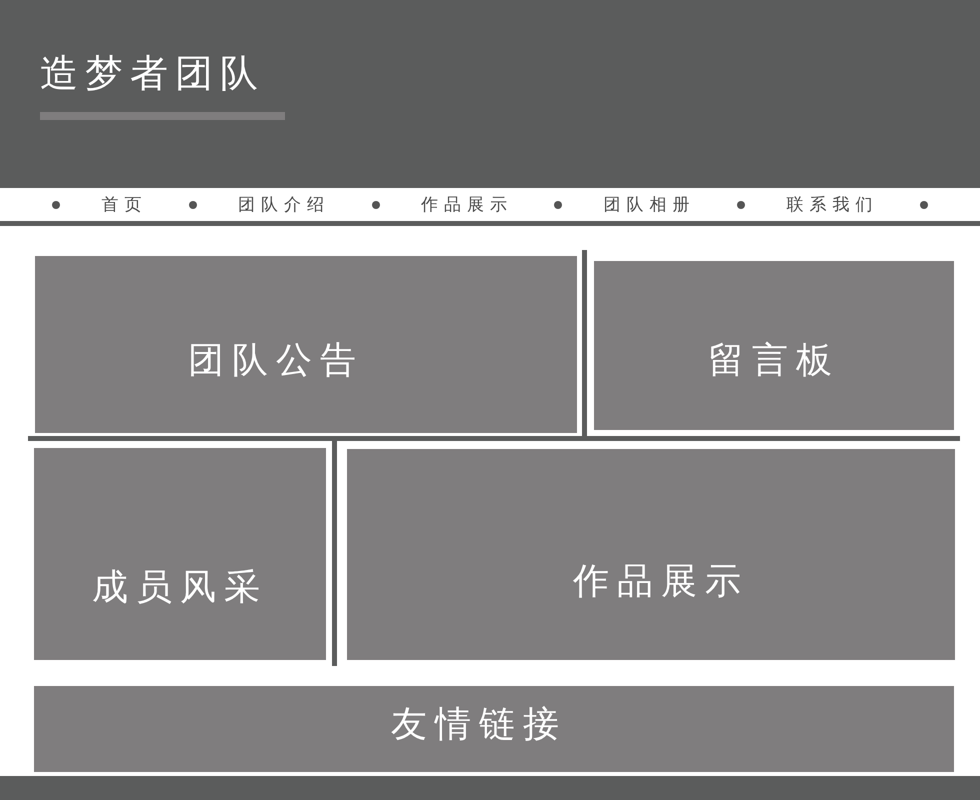 The height and width of the screenshot is (800, 980). Describe the element at coordinates (466, 205) in the screenshot. I see `nav-link: 作品展示` at that location.